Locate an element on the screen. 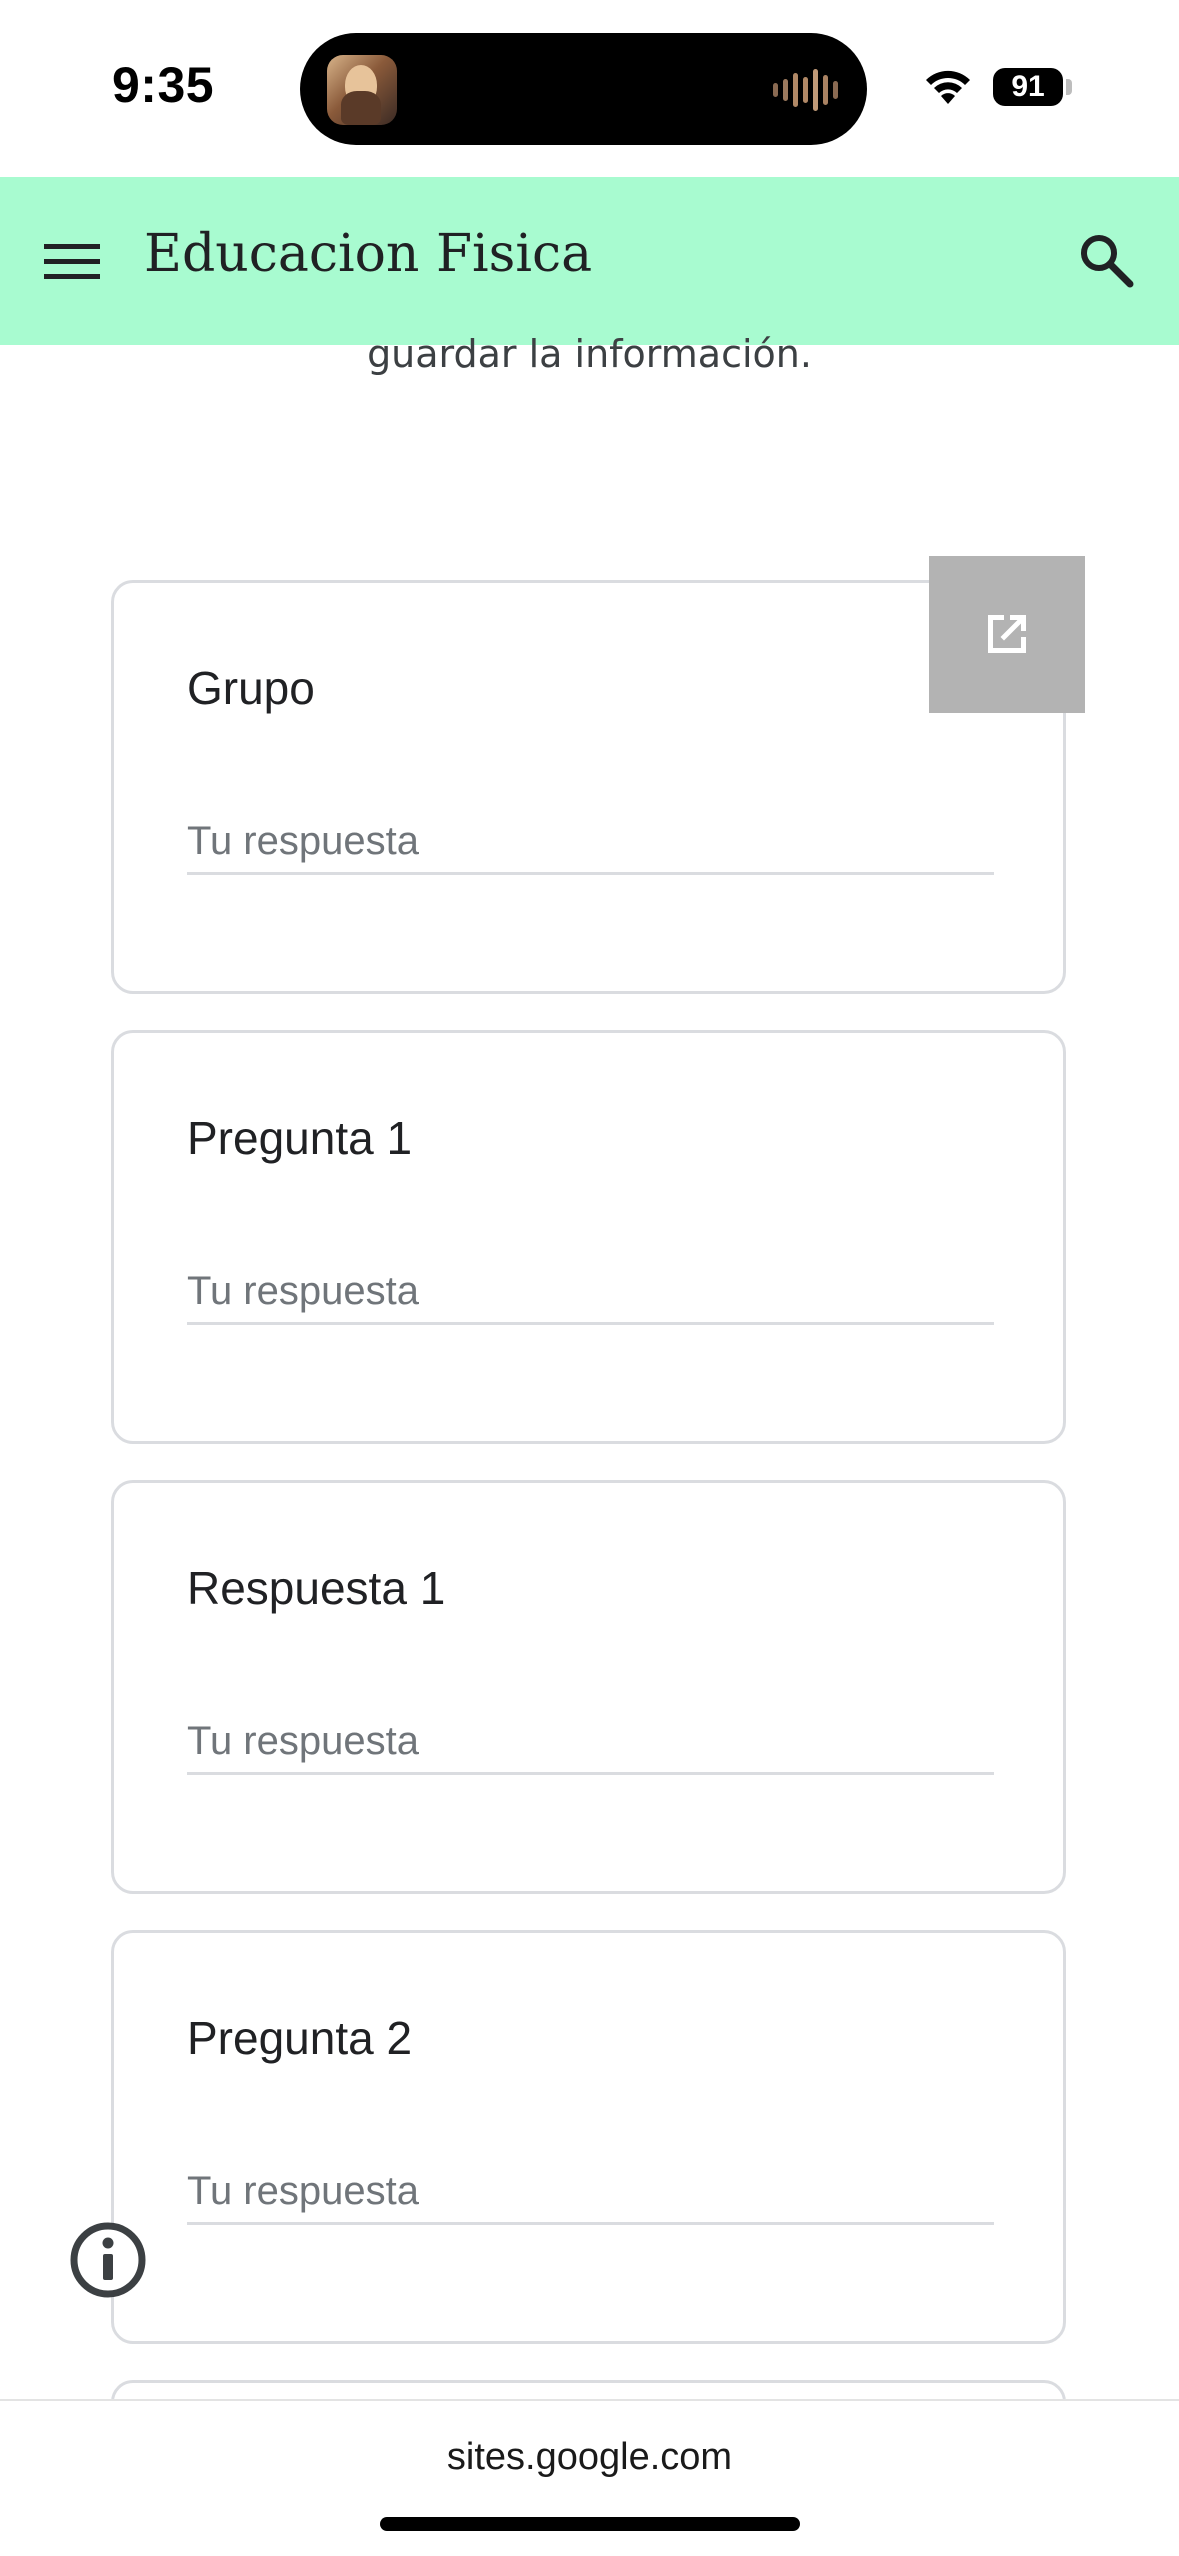  menu-icon is located at coordinates (72, 262).